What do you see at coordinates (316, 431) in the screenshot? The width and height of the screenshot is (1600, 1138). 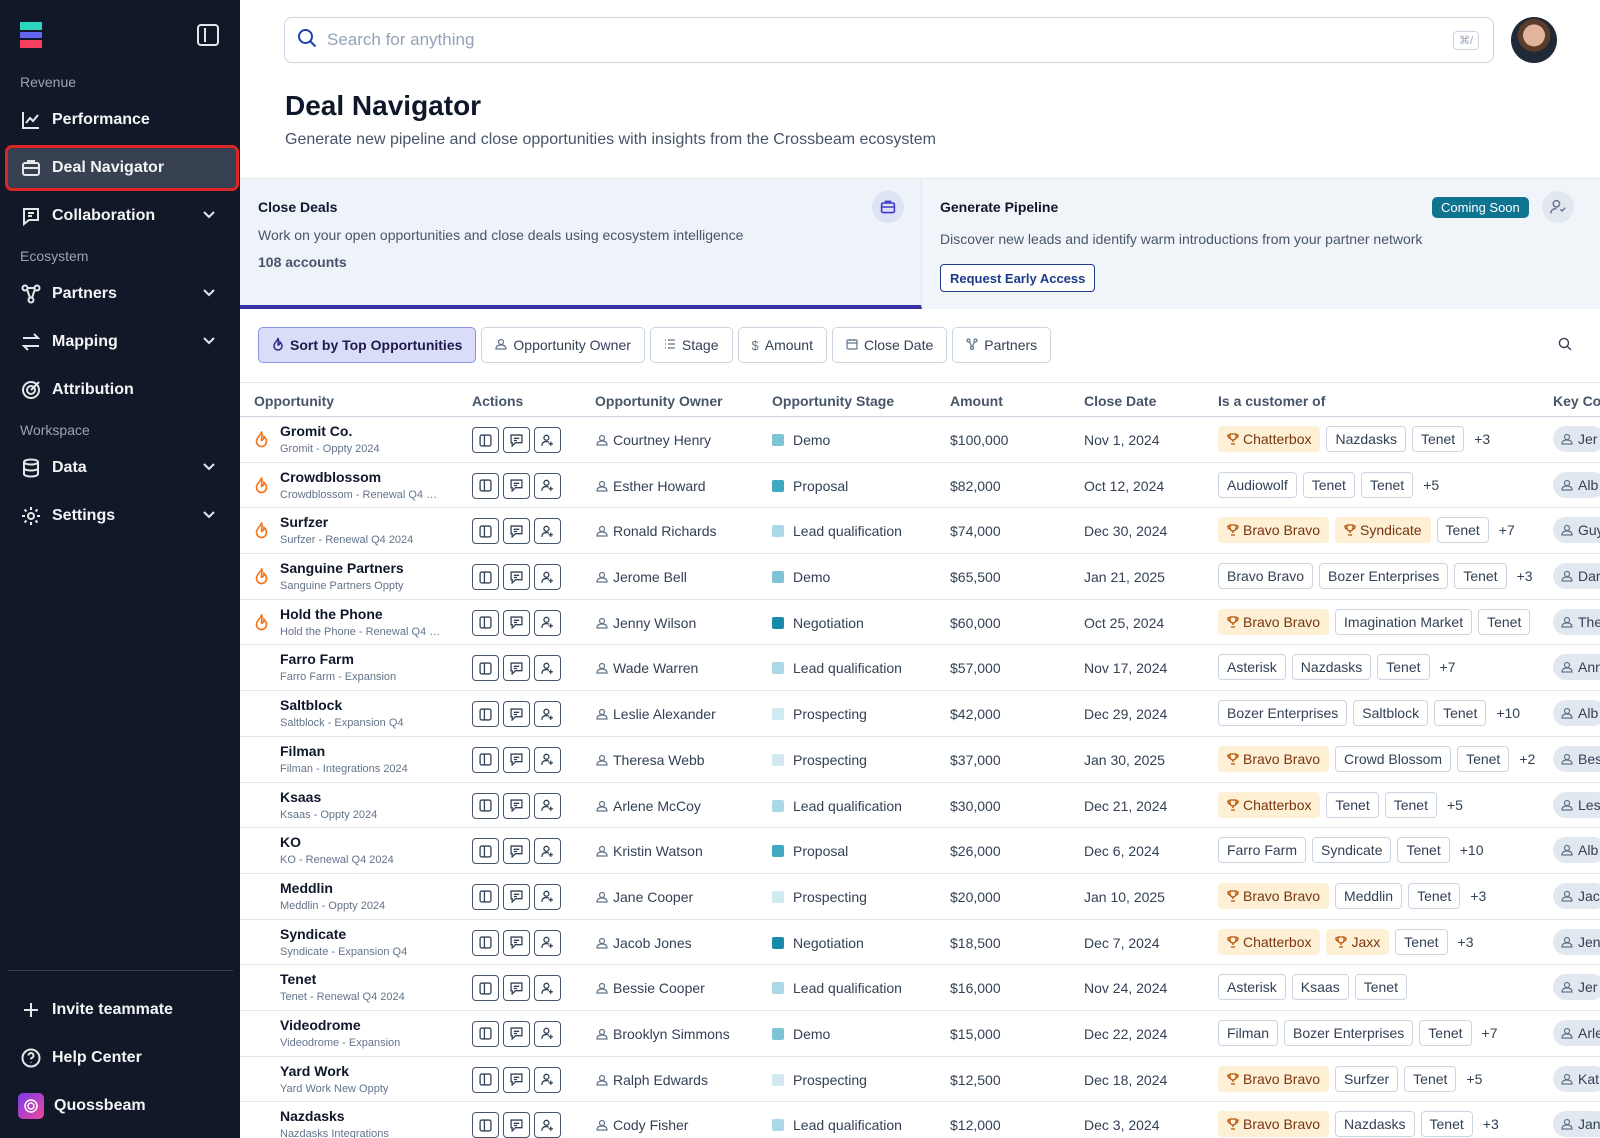 I see `opportunity-name: Gromit Co.` at bounding box center [316, 431].